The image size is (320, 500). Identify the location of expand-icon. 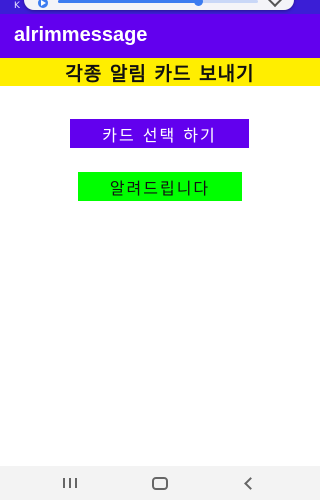
(275, 4).